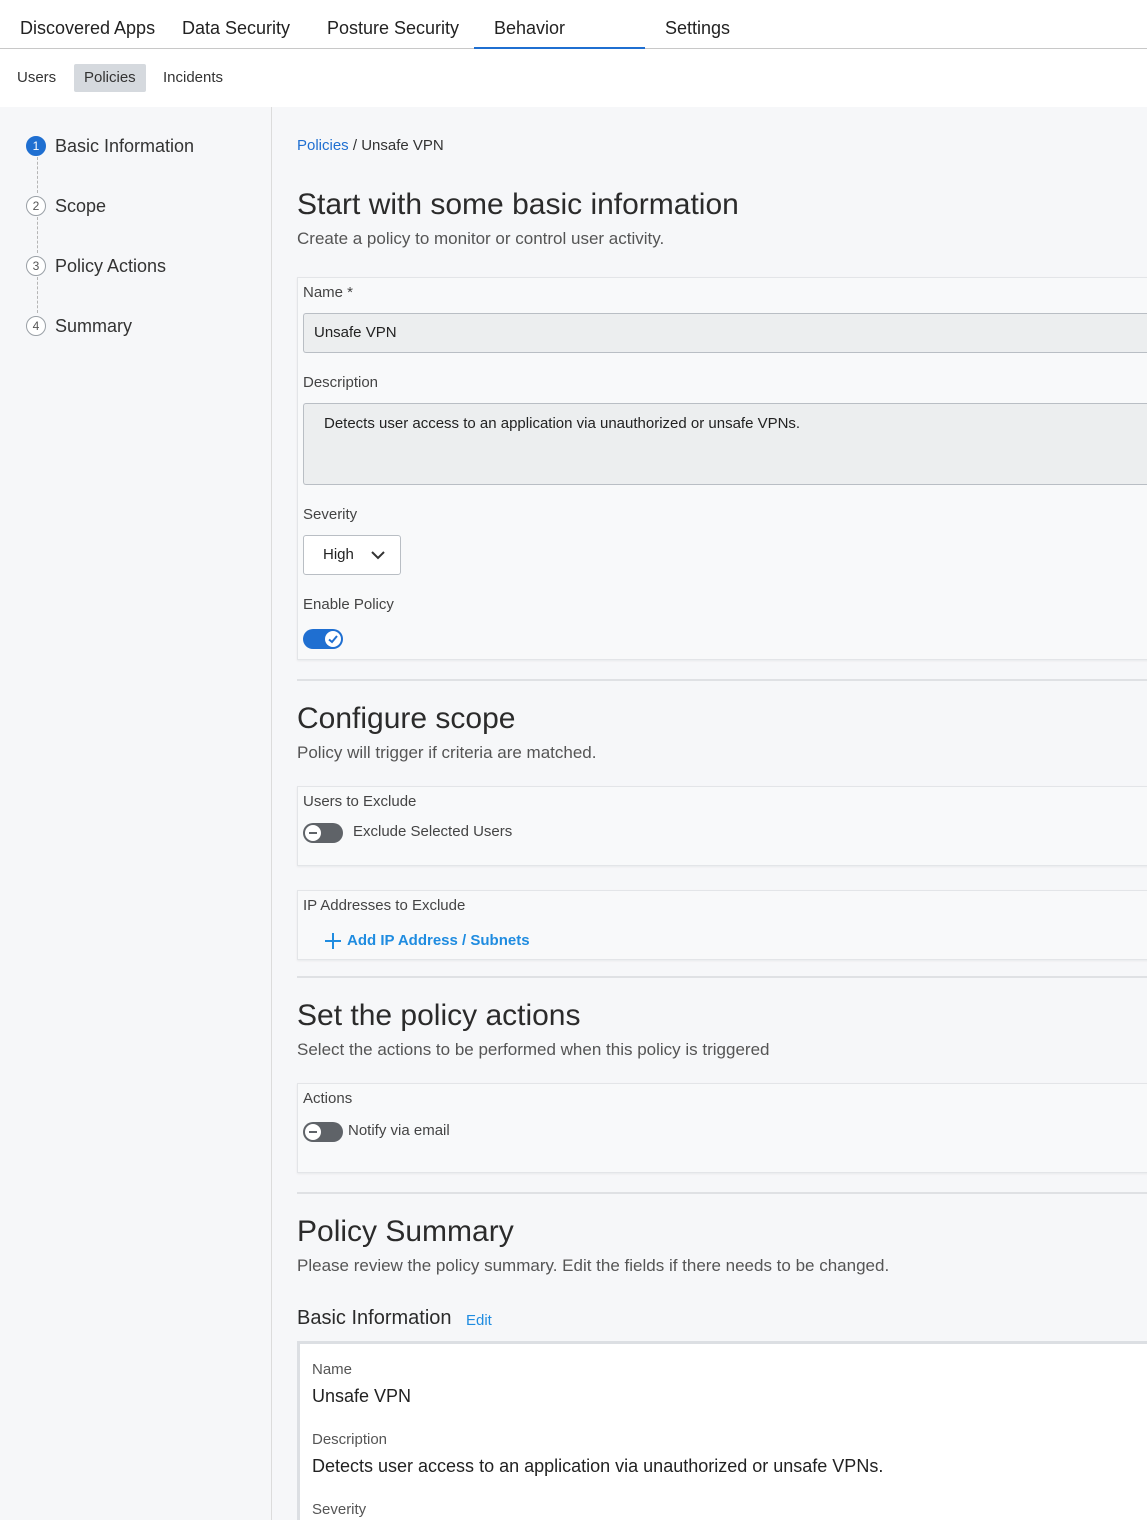 This screenshot has width=1147, height=1520. Describe the element at coordinates (405, 1231) in the screenshot. I see `summary-title: Policy Summary` at that location.